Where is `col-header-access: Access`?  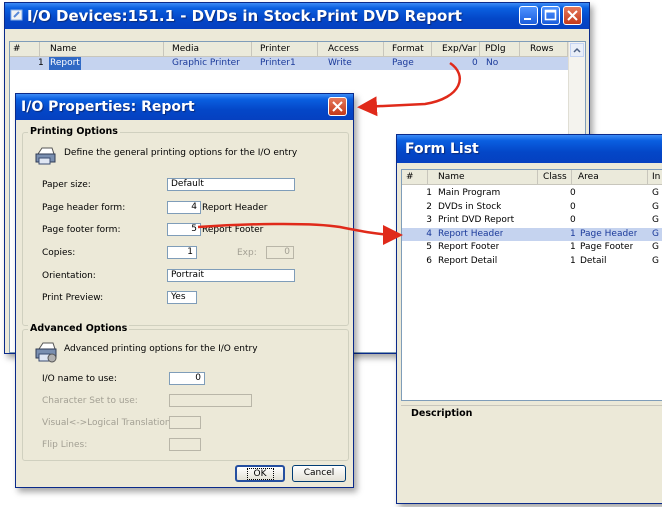
col-header-access: Access is located at coordinates (351, 49).